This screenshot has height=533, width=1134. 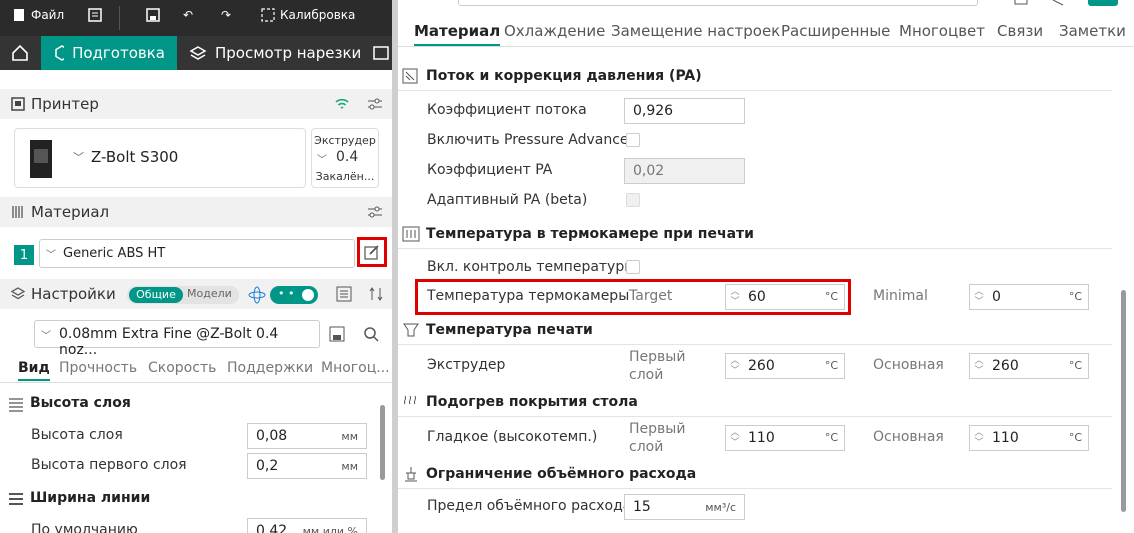 I want to click on toggle-models: Модели, so click(x=209, y=293).